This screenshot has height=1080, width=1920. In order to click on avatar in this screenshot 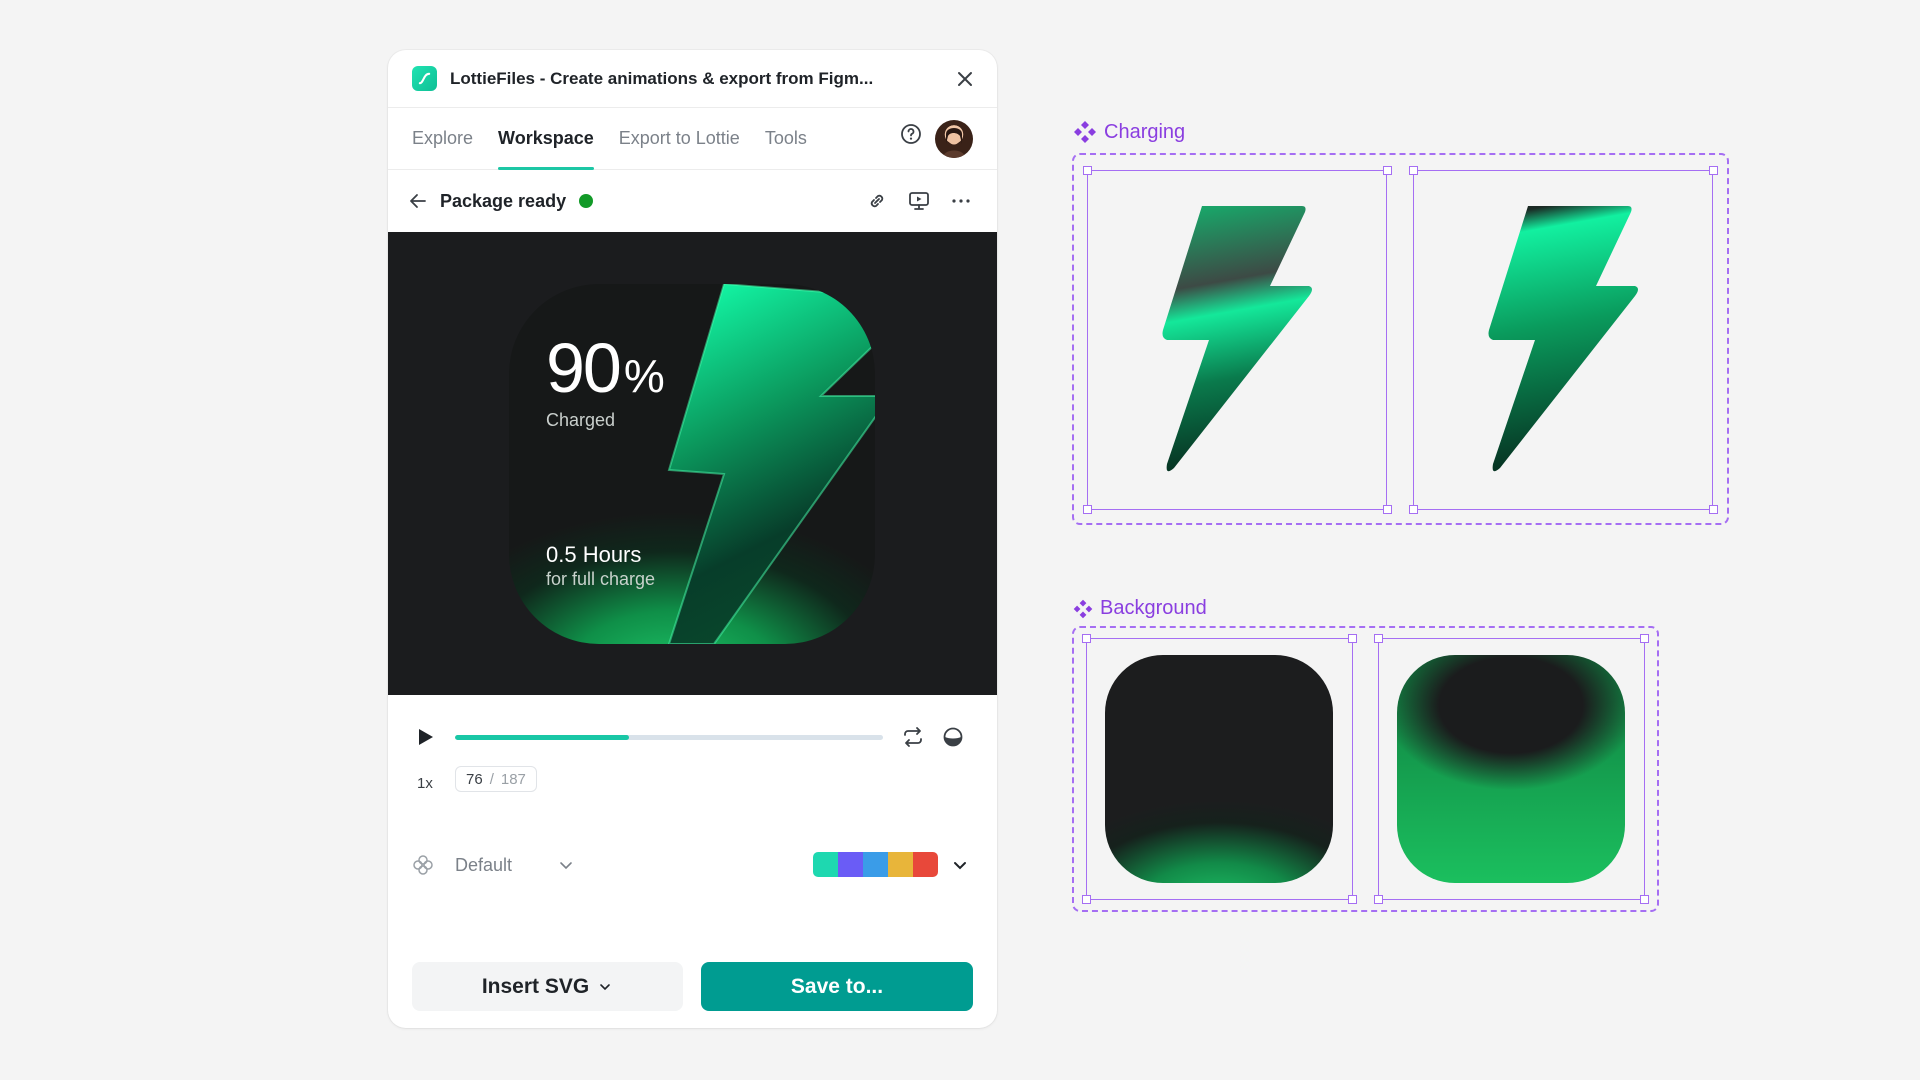, I will do `click(954, 139)`.